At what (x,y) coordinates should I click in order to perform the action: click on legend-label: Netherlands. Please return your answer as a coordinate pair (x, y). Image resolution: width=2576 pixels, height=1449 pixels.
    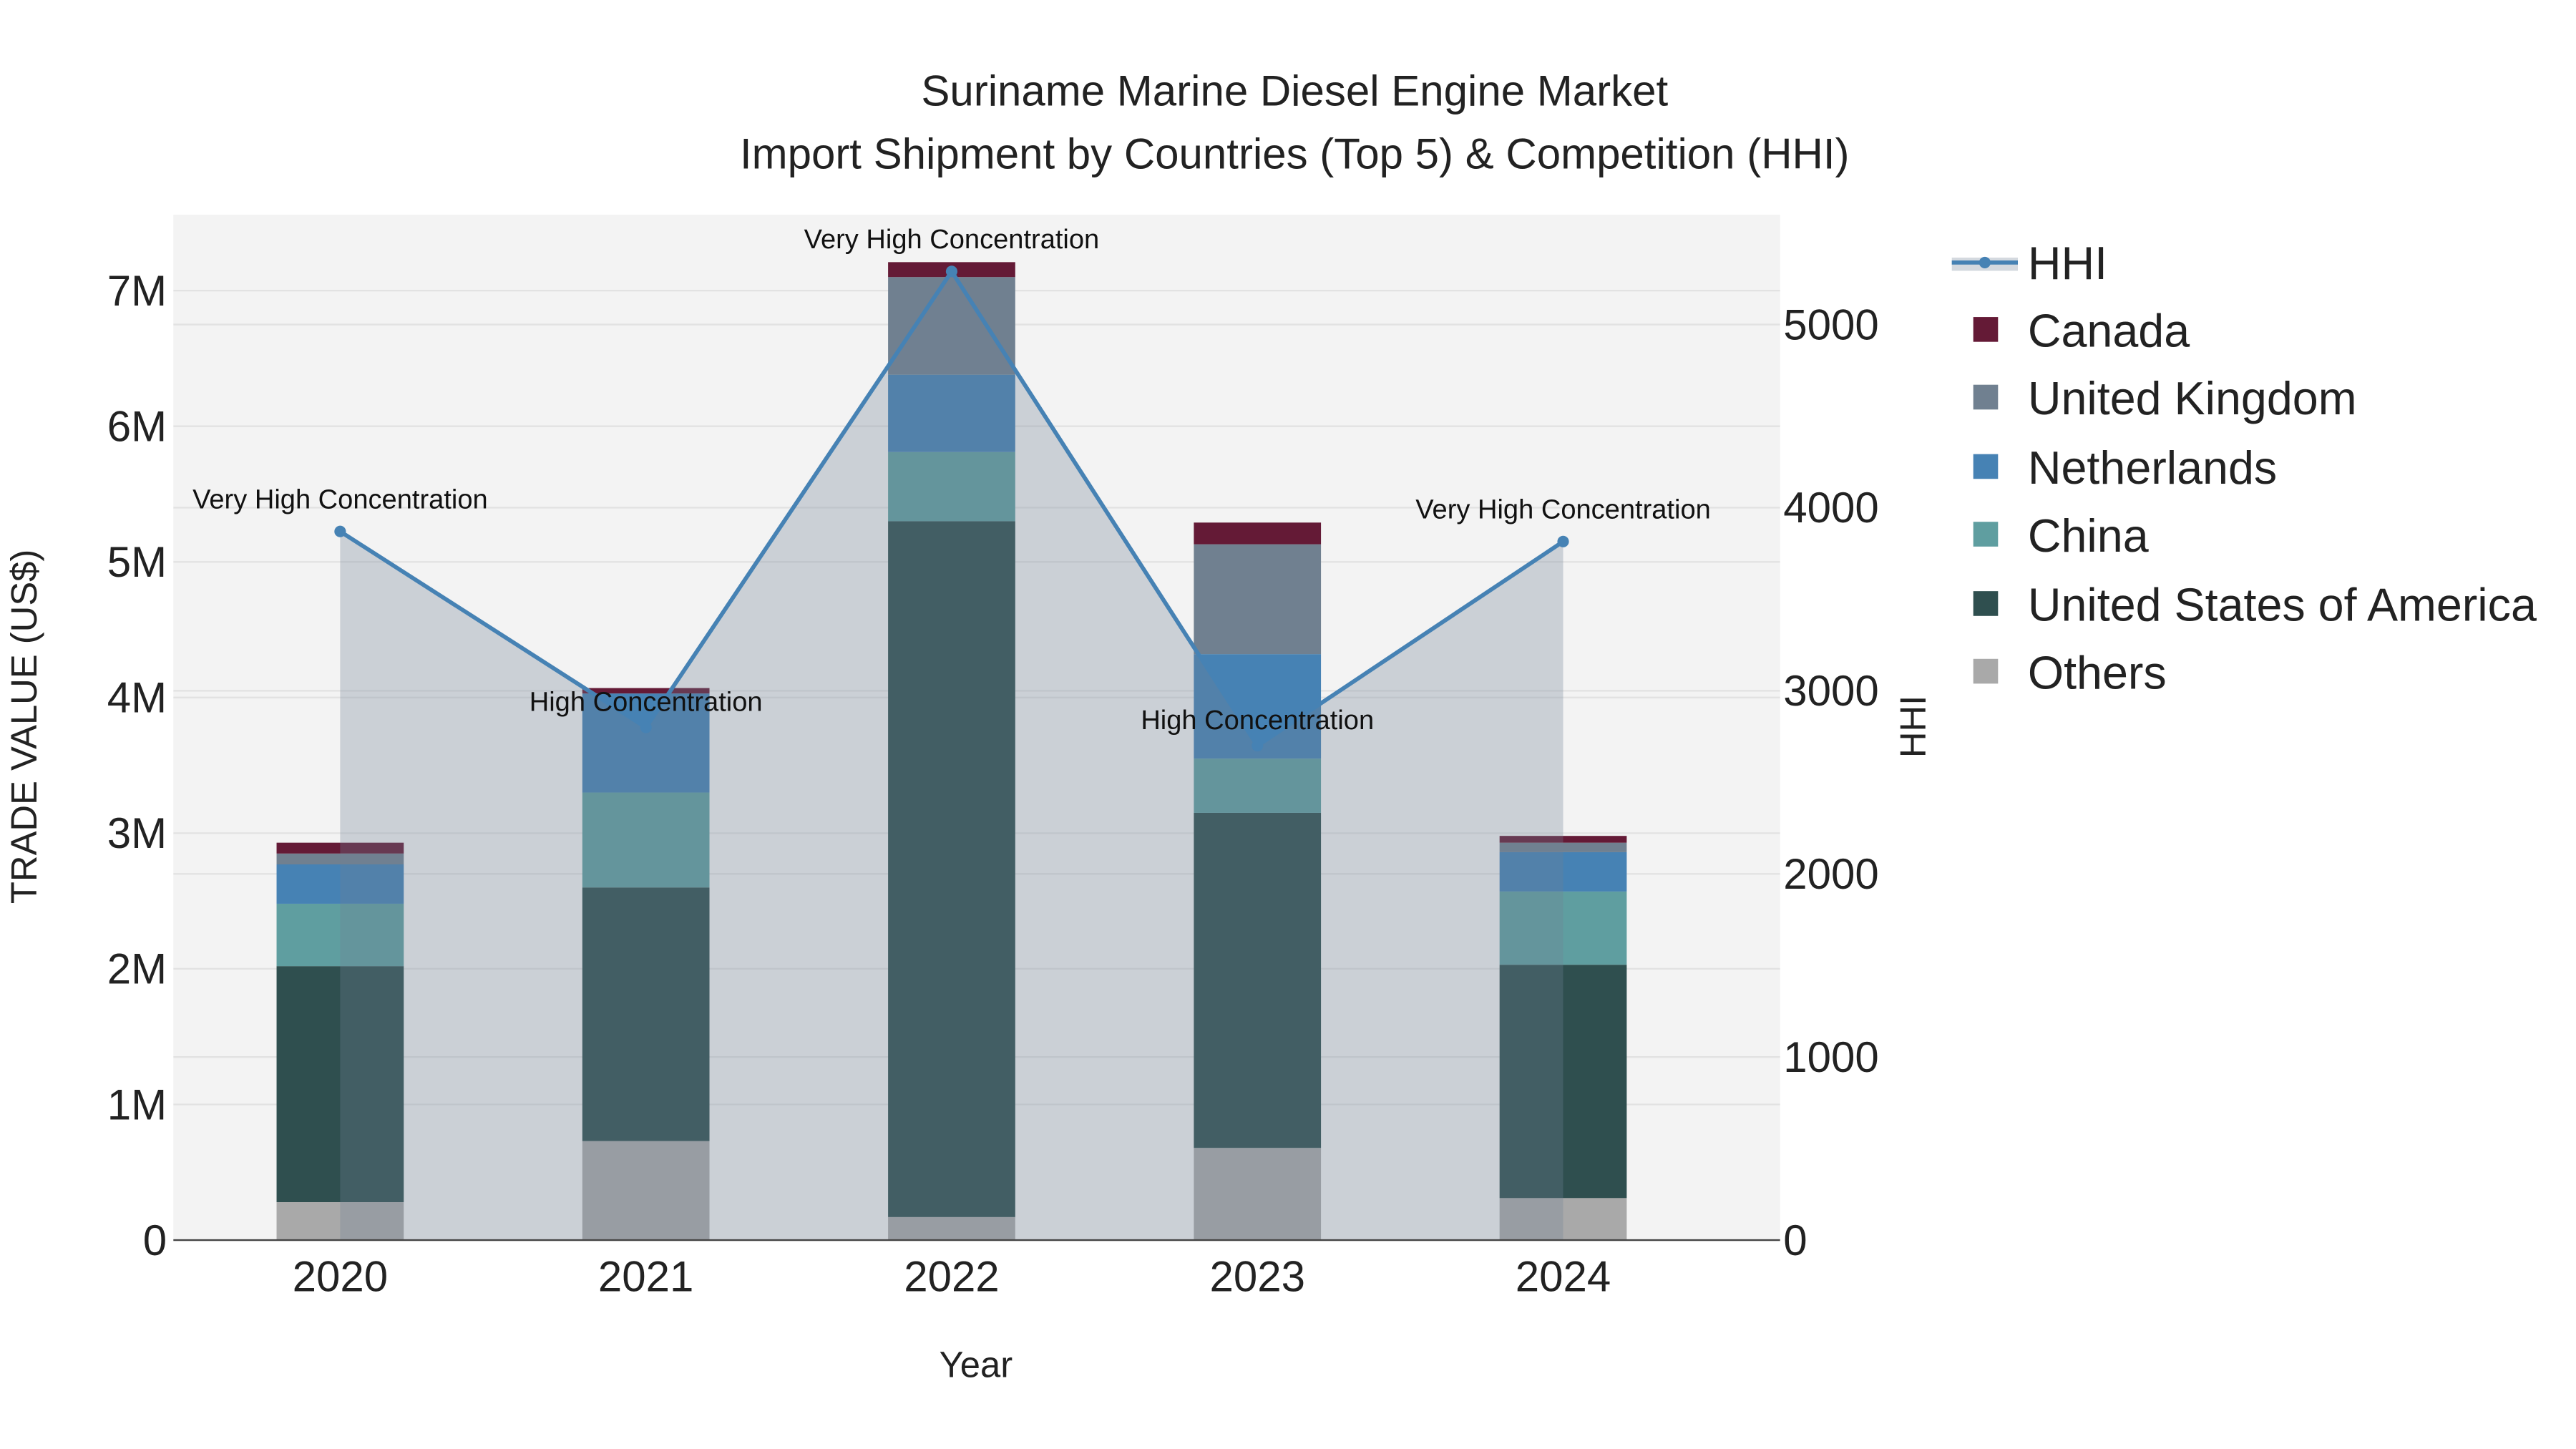
    Looking at the image, I should click on (2152, 468).